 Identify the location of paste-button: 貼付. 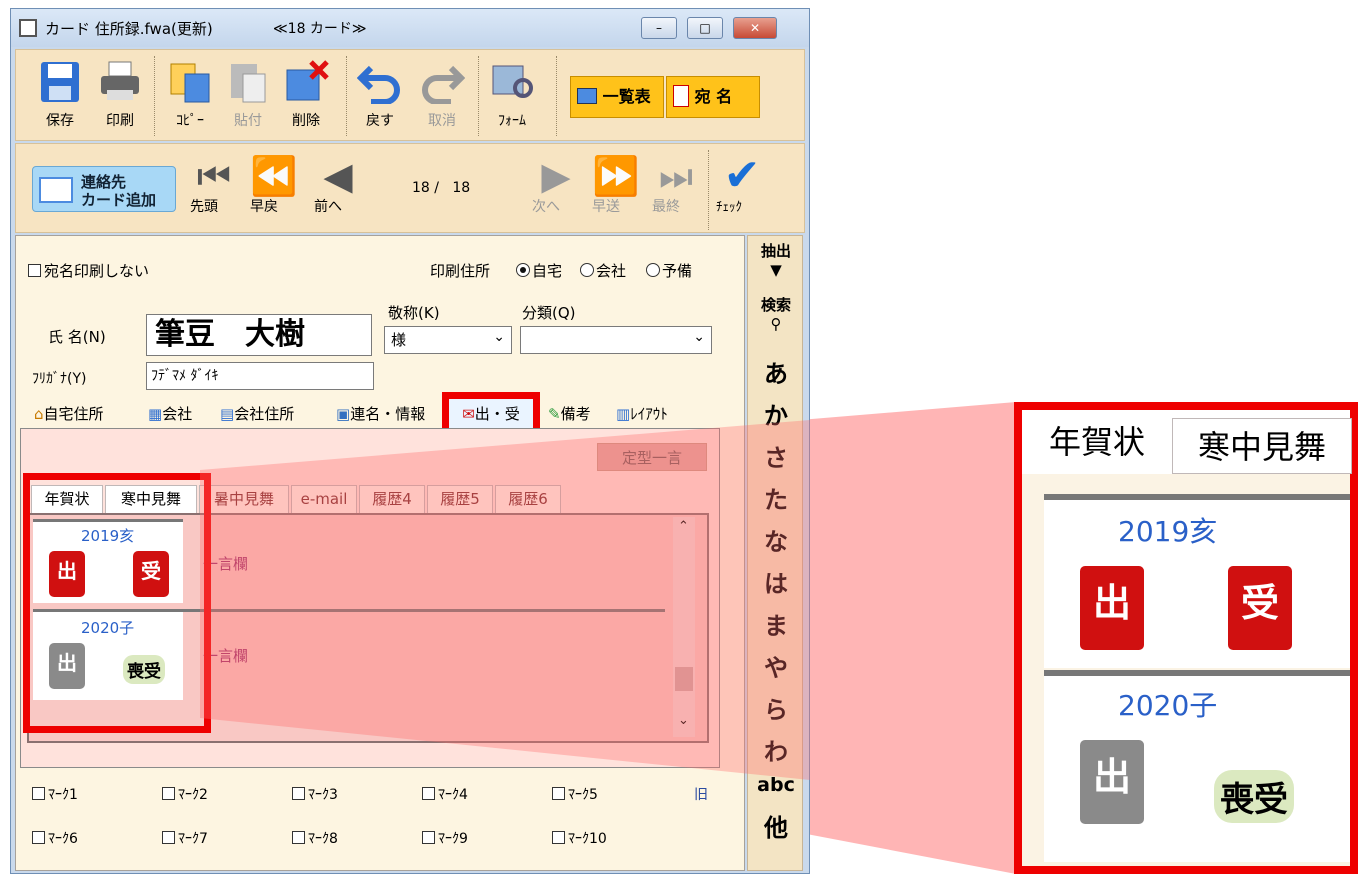
(248, 97).